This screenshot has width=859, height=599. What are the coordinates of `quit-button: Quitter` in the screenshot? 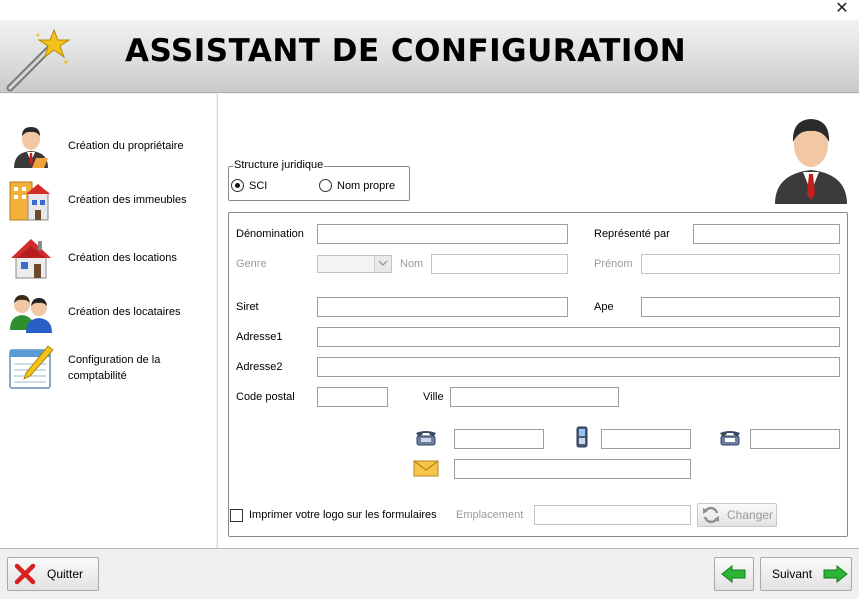 It's located at (53, 574).